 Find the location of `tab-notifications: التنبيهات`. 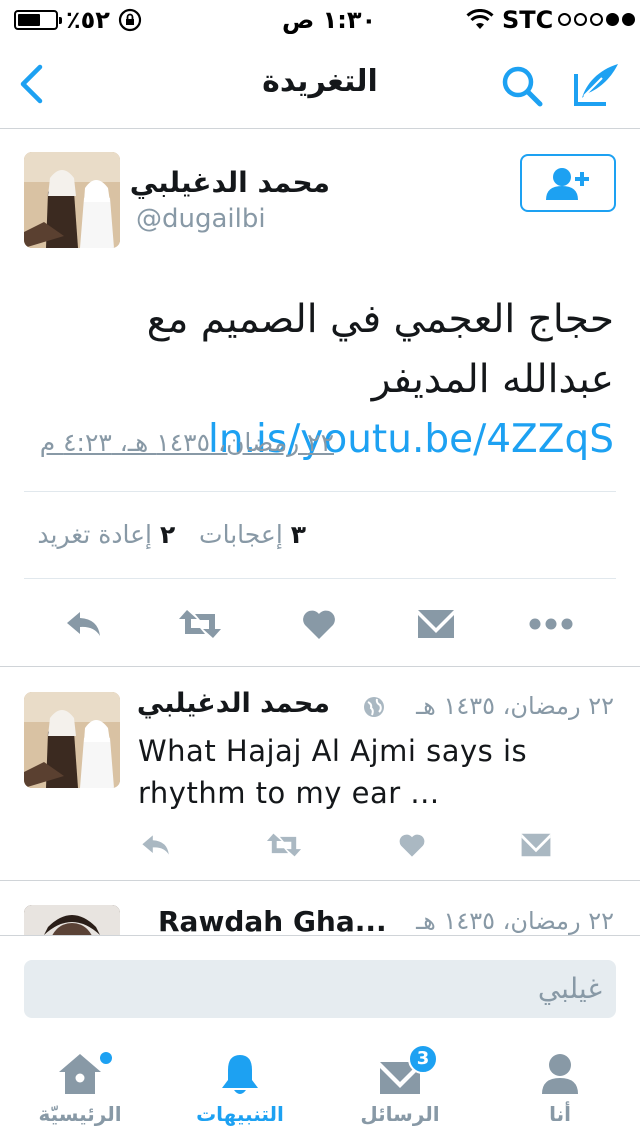

tab-notifications: التنبيهات is located at coordinates (240, 1086).